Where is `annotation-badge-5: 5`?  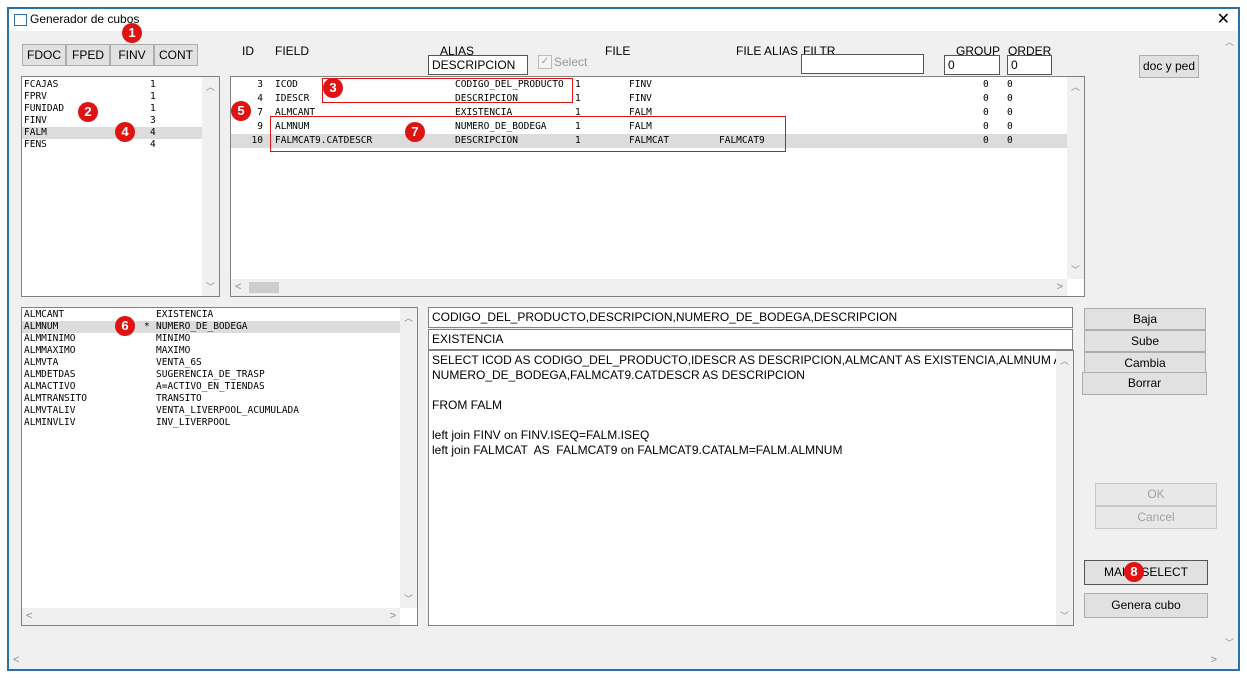
annotation-badge-5: 5 is located at coordinates (241, 111).